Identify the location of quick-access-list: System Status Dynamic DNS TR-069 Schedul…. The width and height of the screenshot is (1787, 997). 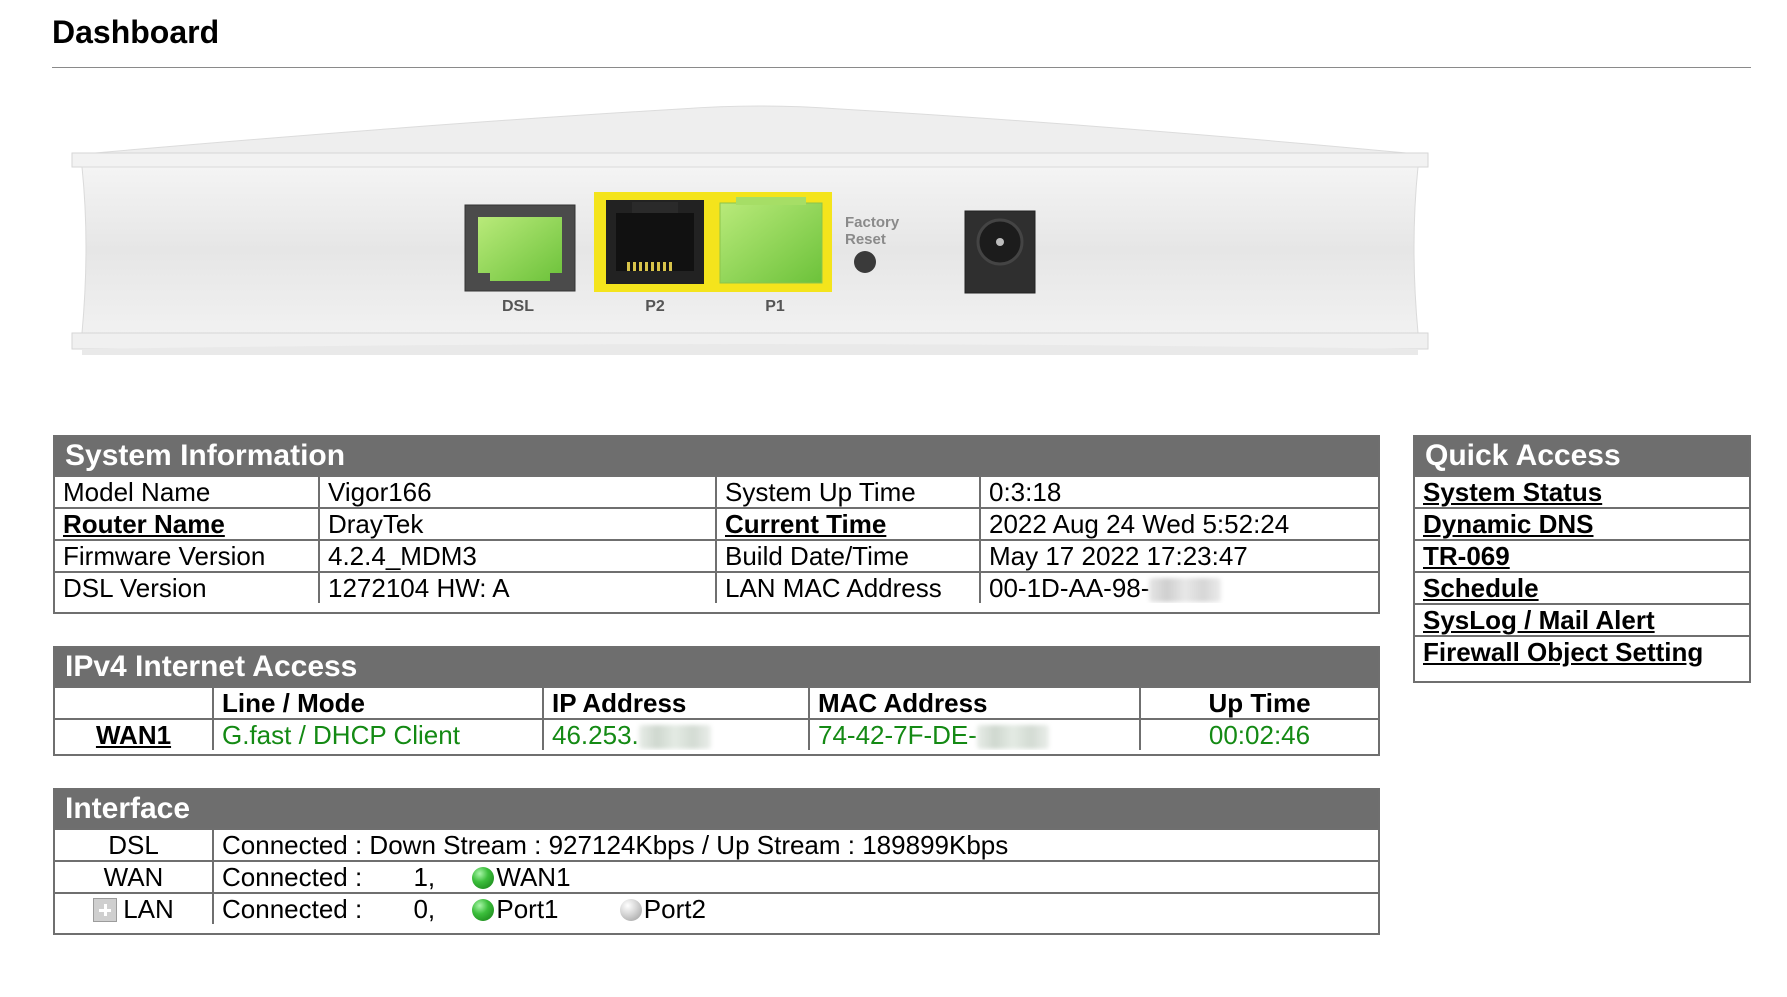
(1582, 572).